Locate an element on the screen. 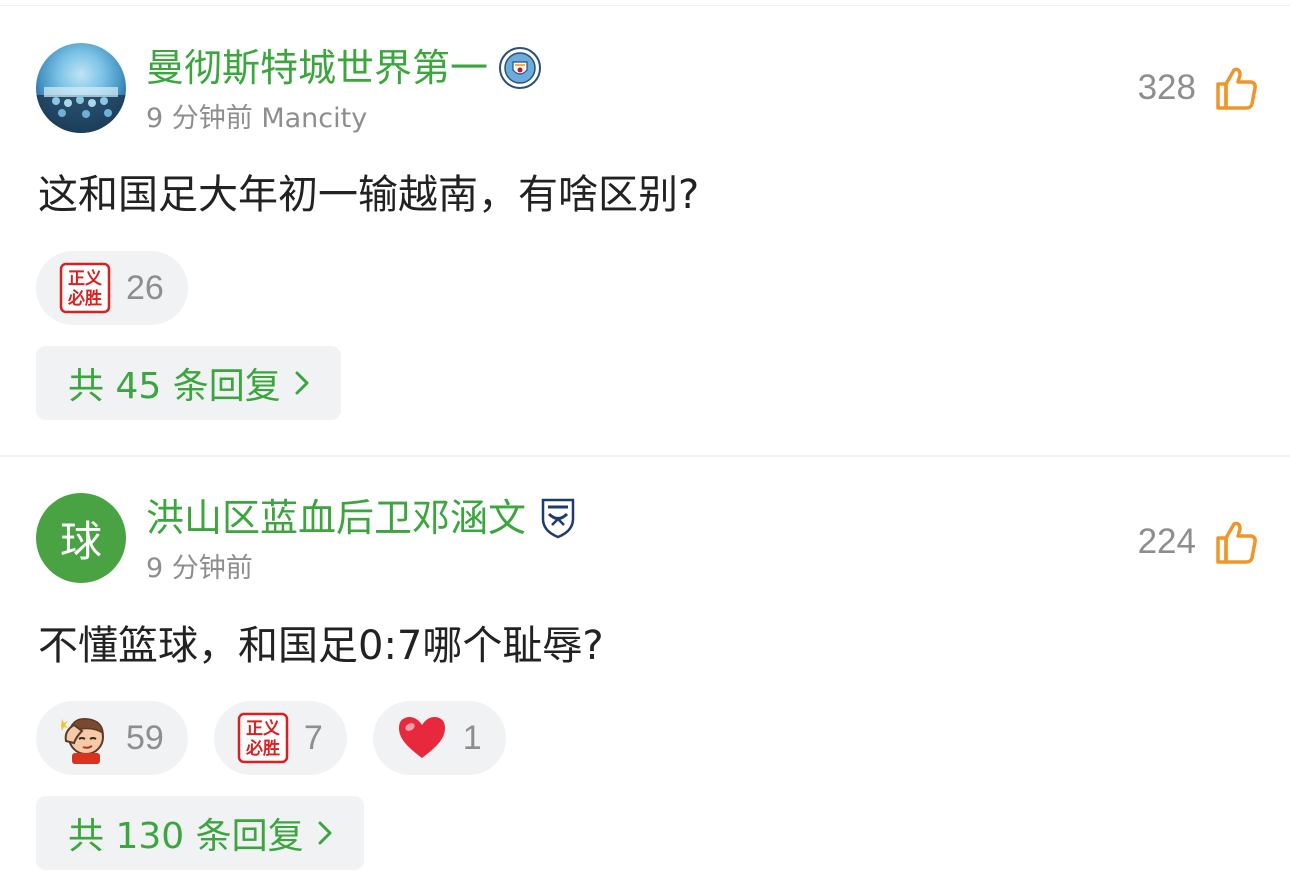 This screenshot has height=890, width=1290. avatar-text: 球 is located at coordinates (81, 538).